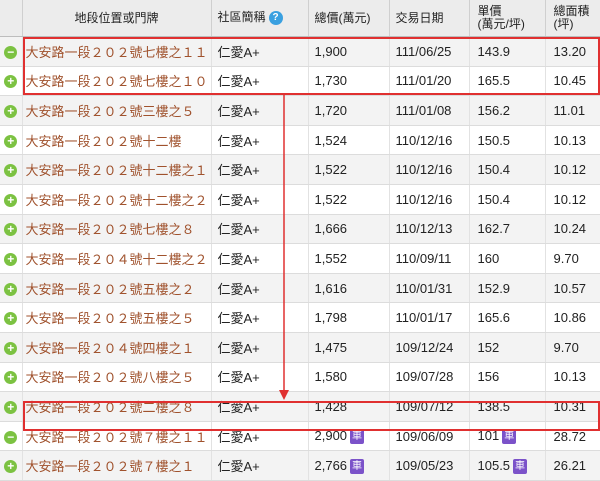  Describe the element at coordinates (572, 81) in the screenshot. I see `area-cell: 10.45` at that location.